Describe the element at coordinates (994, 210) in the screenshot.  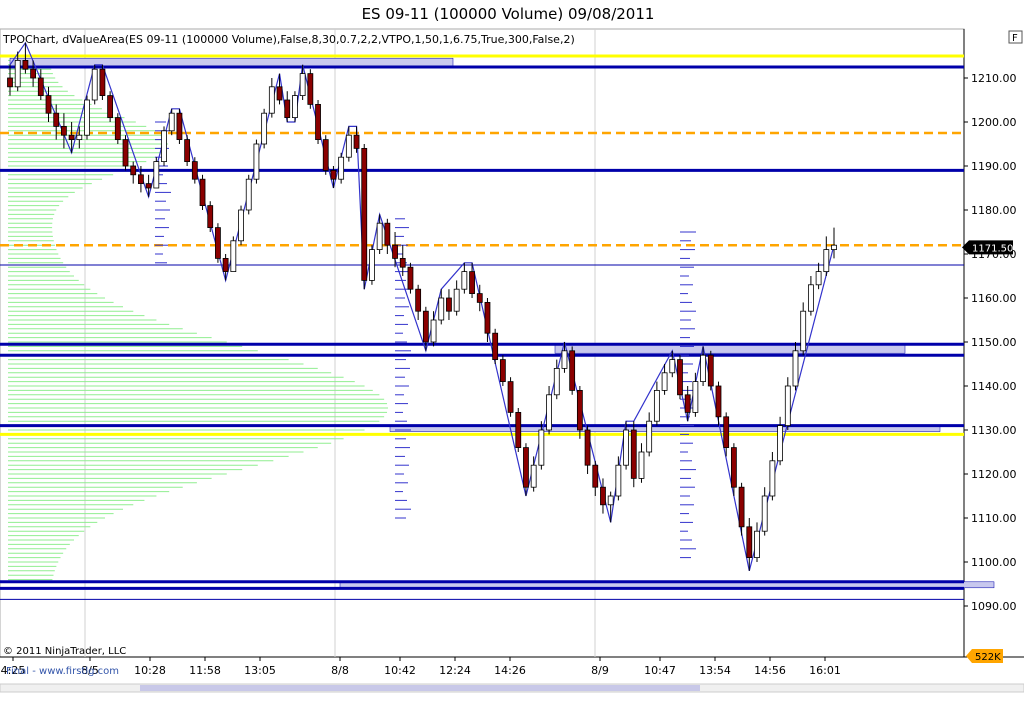
I see `y-tick-label: 1180.00` at that location.